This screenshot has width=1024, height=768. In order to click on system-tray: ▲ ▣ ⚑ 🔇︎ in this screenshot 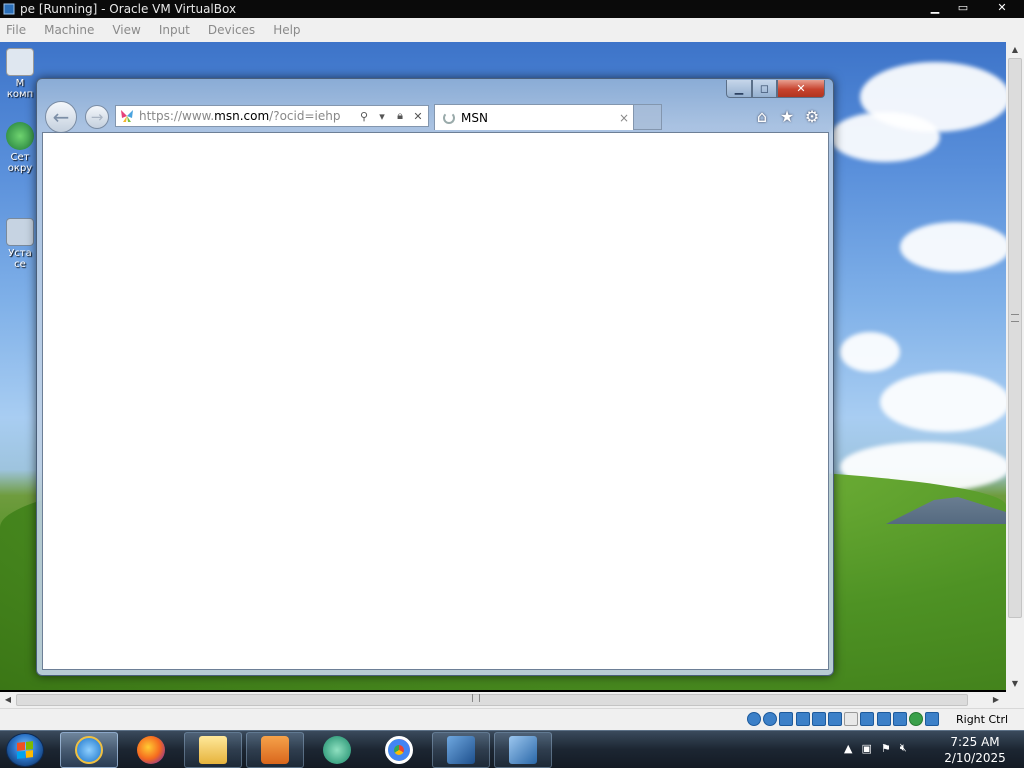, I will do `click(880, 748)`.